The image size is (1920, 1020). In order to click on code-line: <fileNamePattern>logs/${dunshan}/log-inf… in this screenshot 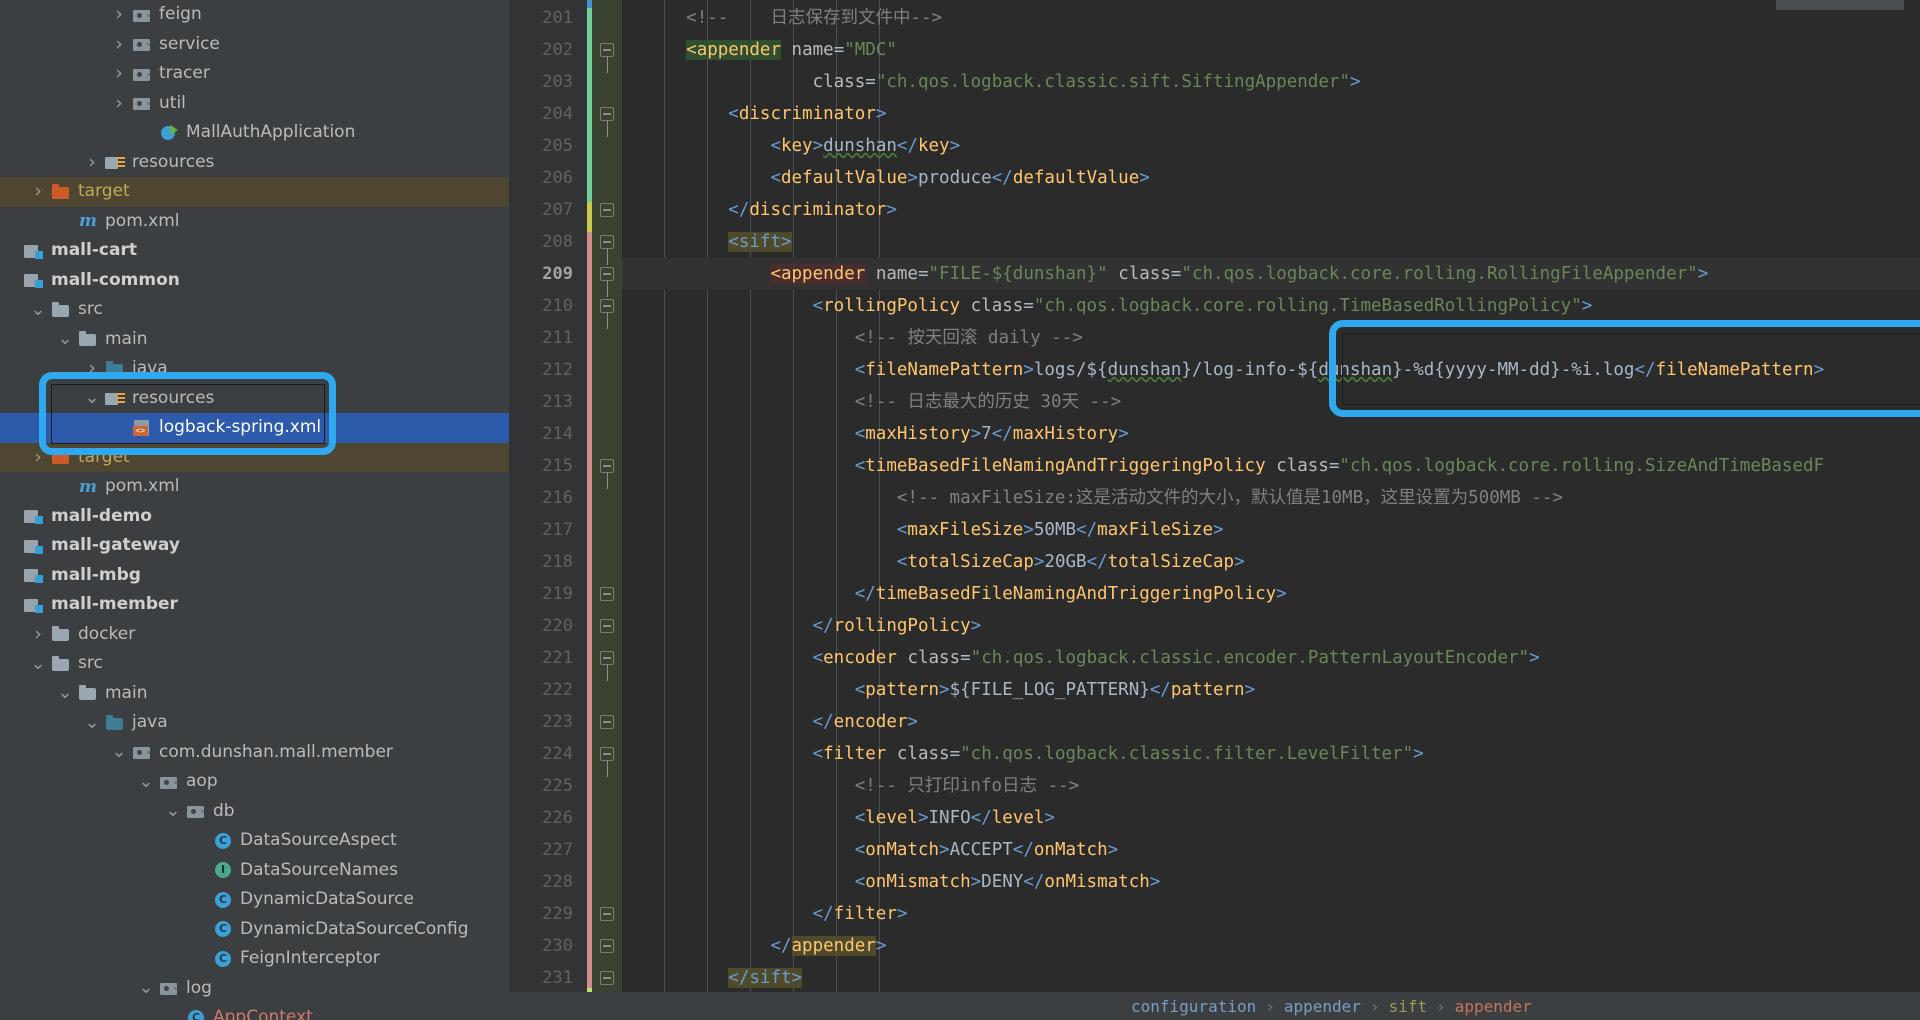, I will do `click(1271, 370)`.